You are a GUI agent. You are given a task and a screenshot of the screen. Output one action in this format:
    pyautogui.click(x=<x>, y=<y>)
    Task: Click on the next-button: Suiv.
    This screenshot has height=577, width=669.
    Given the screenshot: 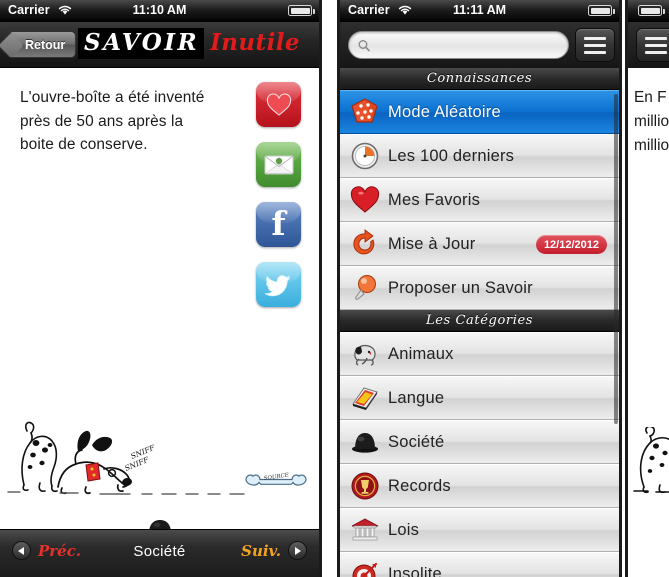 What is the action you would take?
    pyautogui.click(x=274, y=550)
    